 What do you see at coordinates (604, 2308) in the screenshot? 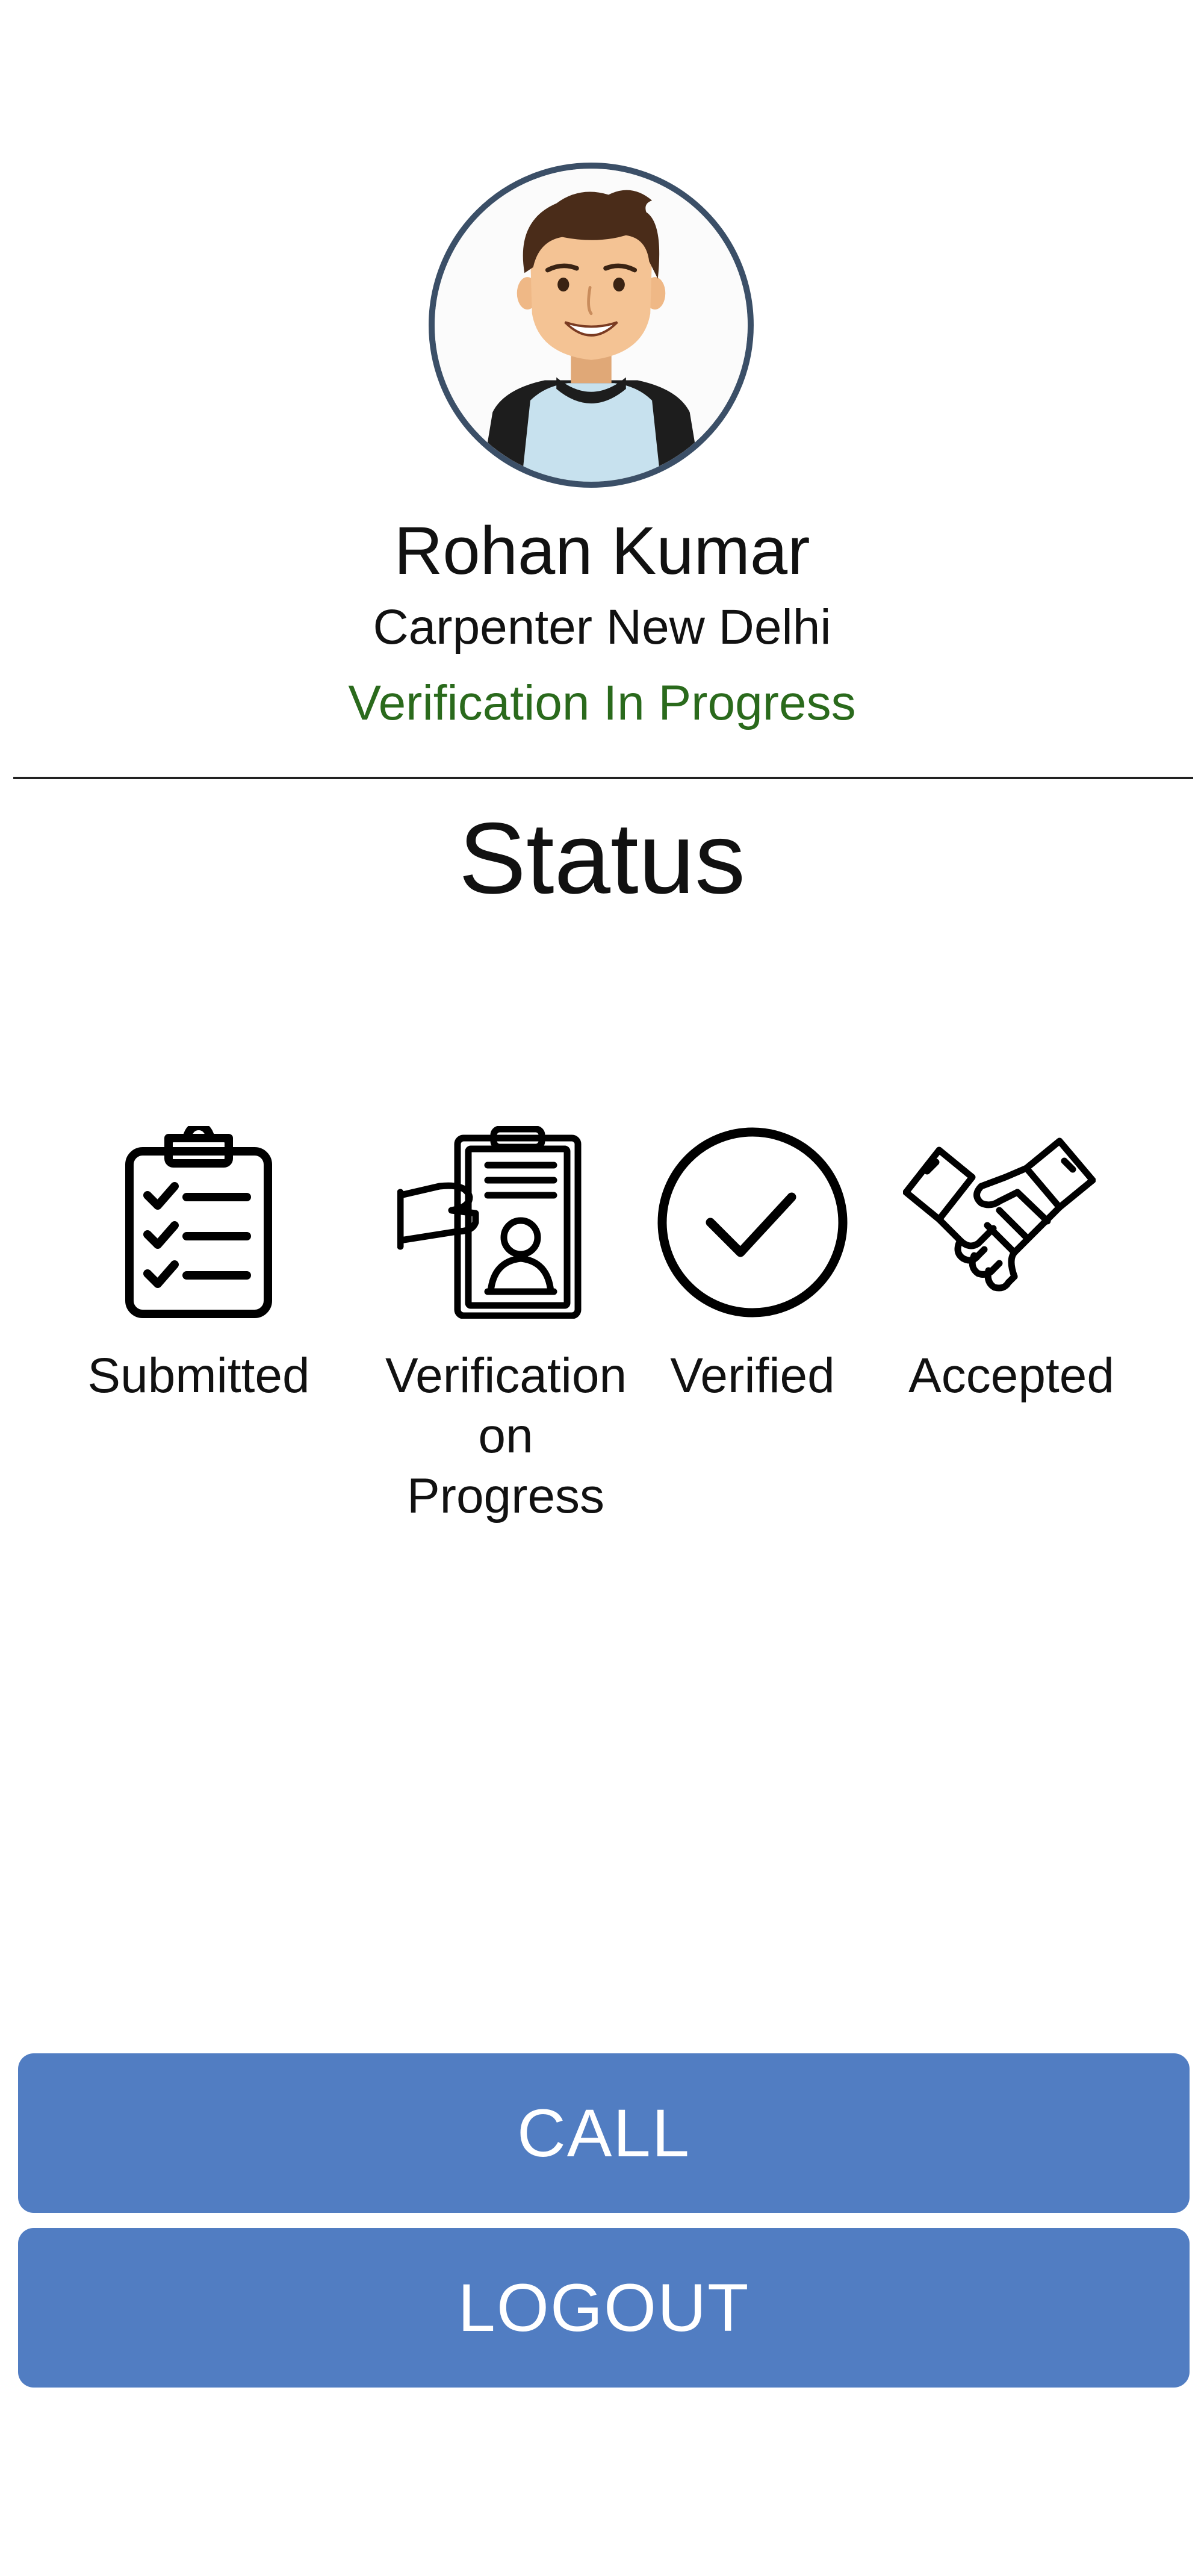
I see `logout-button: LOGOUT` at bounding box center [604, 2308].